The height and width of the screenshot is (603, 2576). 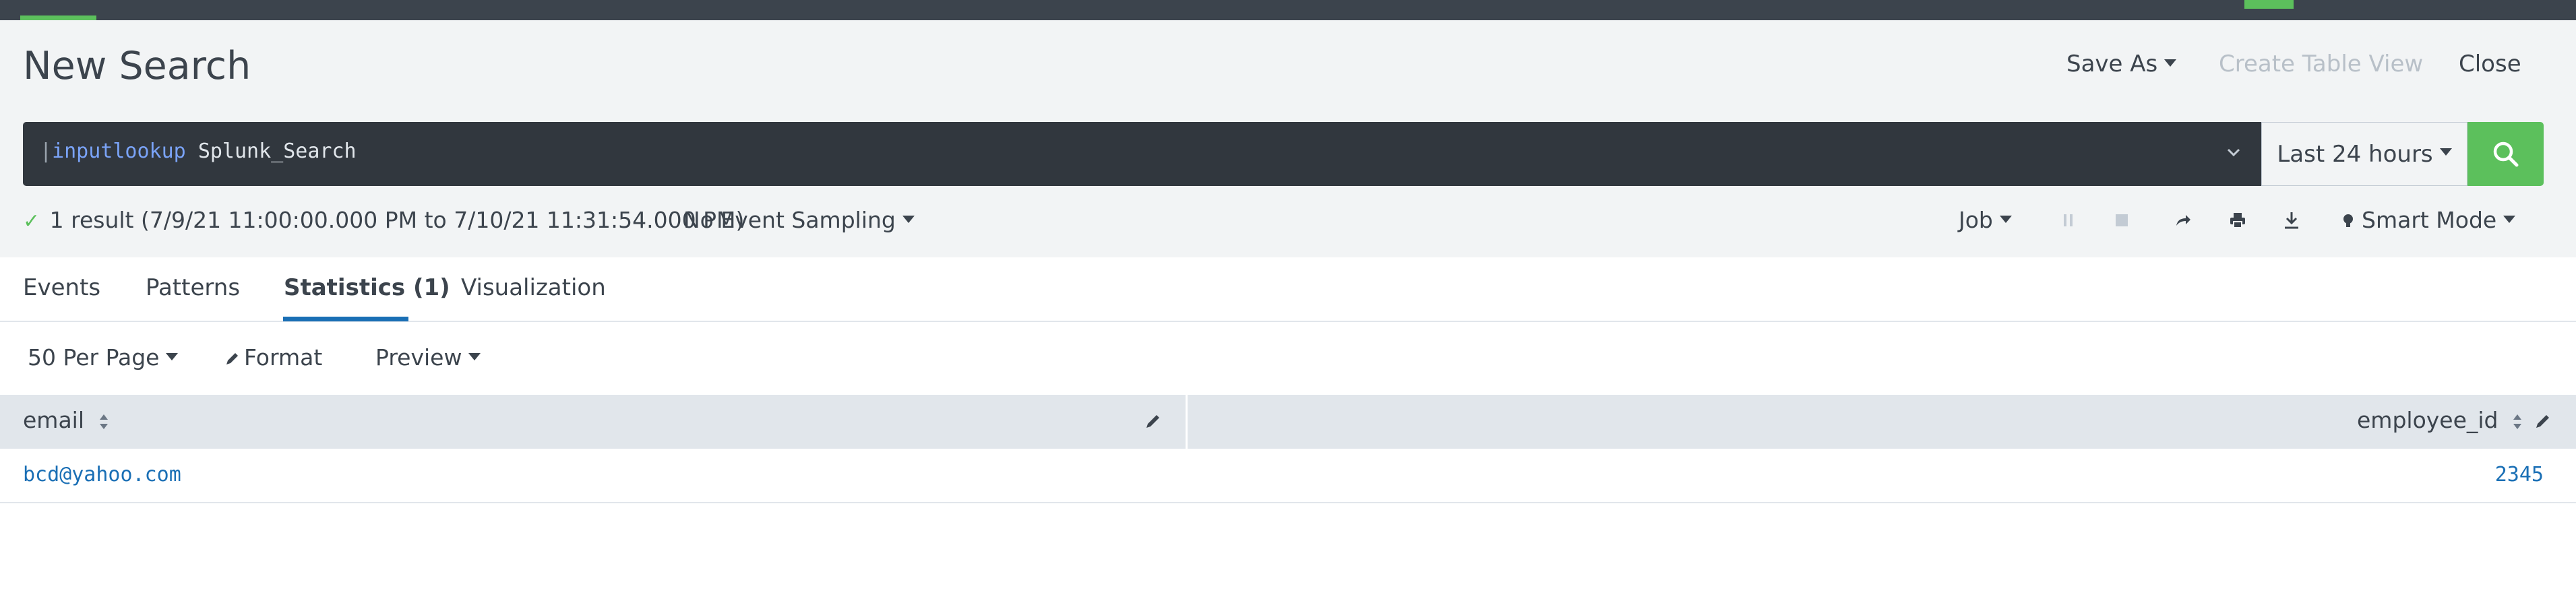 What do you see at coordinates (137, 66) in the screenshot?
I see `page-title: New Search` at bounding box center [137, 66].